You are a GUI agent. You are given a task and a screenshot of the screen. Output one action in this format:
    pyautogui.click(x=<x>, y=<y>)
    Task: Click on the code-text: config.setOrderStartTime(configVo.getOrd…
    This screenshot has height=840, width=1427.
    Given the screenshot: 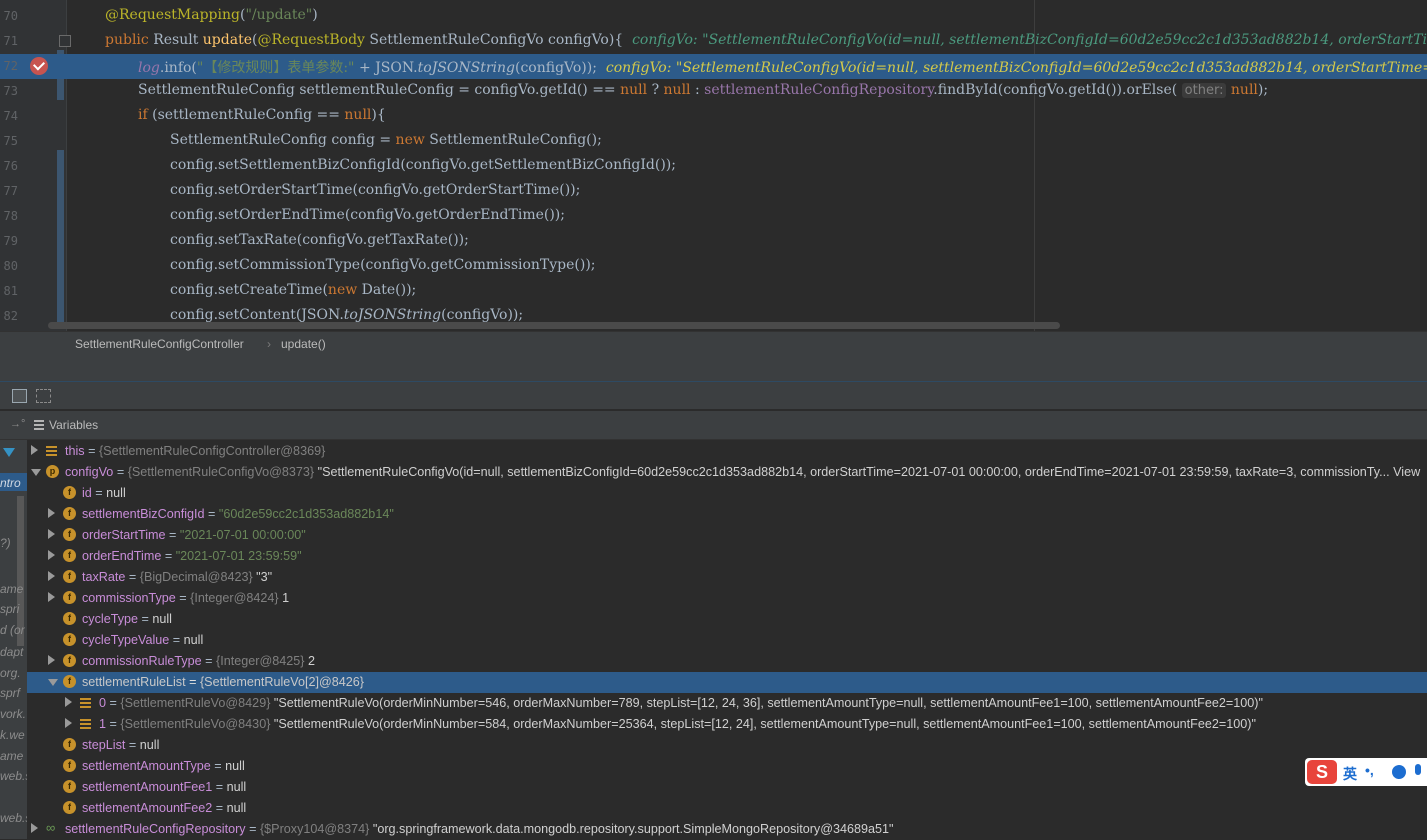 What is the action you would take?
    pyautogui.click(x=375, y=190)
    